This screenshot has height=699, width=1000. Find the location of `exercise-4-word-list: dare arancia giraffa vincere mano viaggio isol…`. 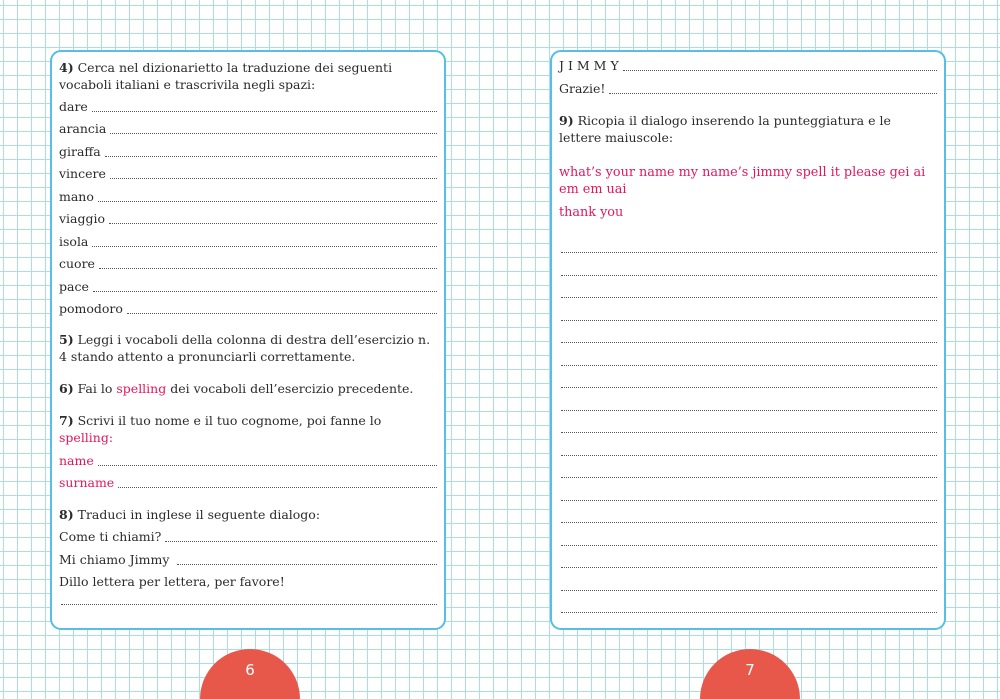

exercise-4-word-list: dare arancia giraffa vincere mano viaggio isol… is located at coordinates (248, 208).